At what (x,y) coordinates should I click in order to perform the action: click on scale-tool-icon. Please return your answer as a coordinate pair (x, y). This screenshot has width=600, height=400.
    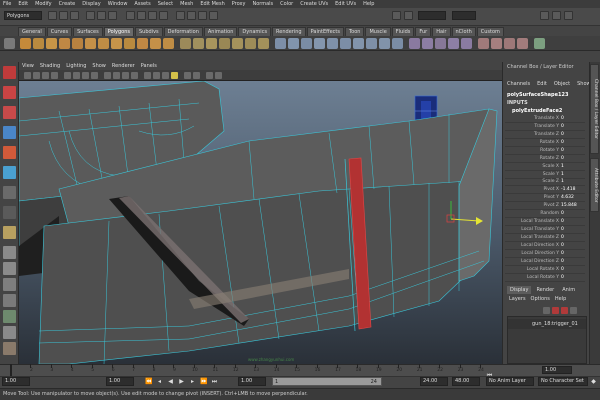
    Looking at the image, I should click on (9, 172).